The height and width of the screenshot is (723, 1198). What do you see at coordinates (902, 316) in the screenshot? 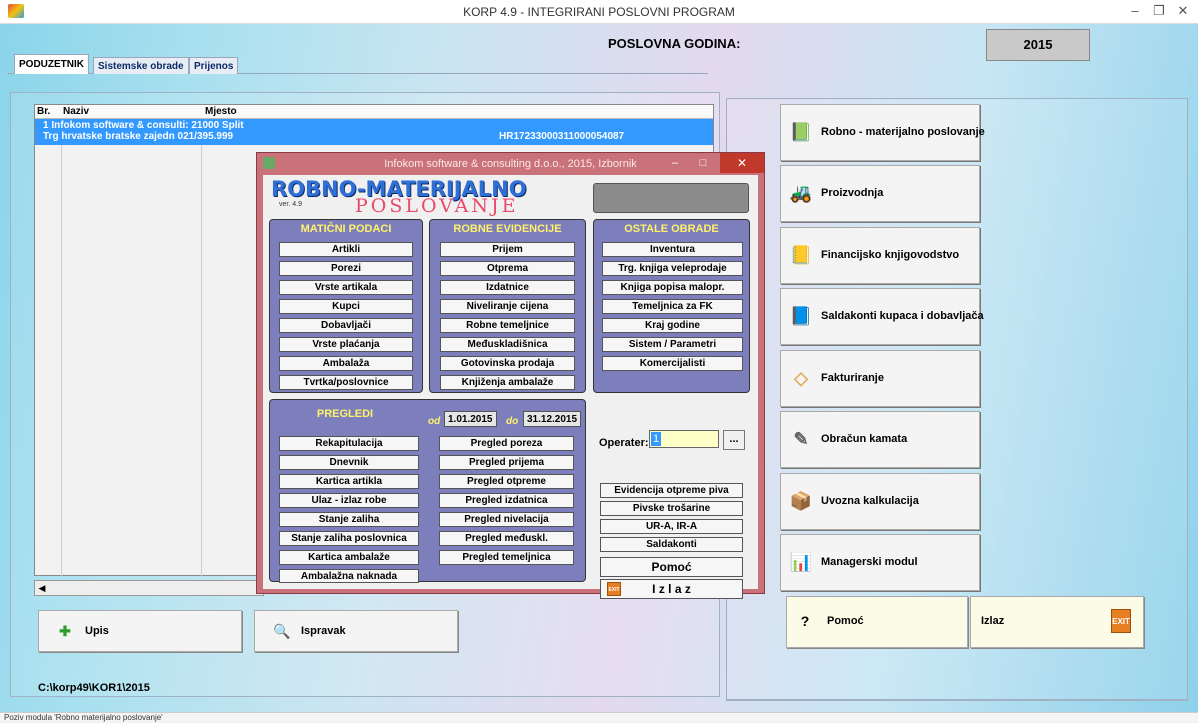
I see `module-label: Saldakonti kupaca i dobavljača` at bounding box center [902, 316].